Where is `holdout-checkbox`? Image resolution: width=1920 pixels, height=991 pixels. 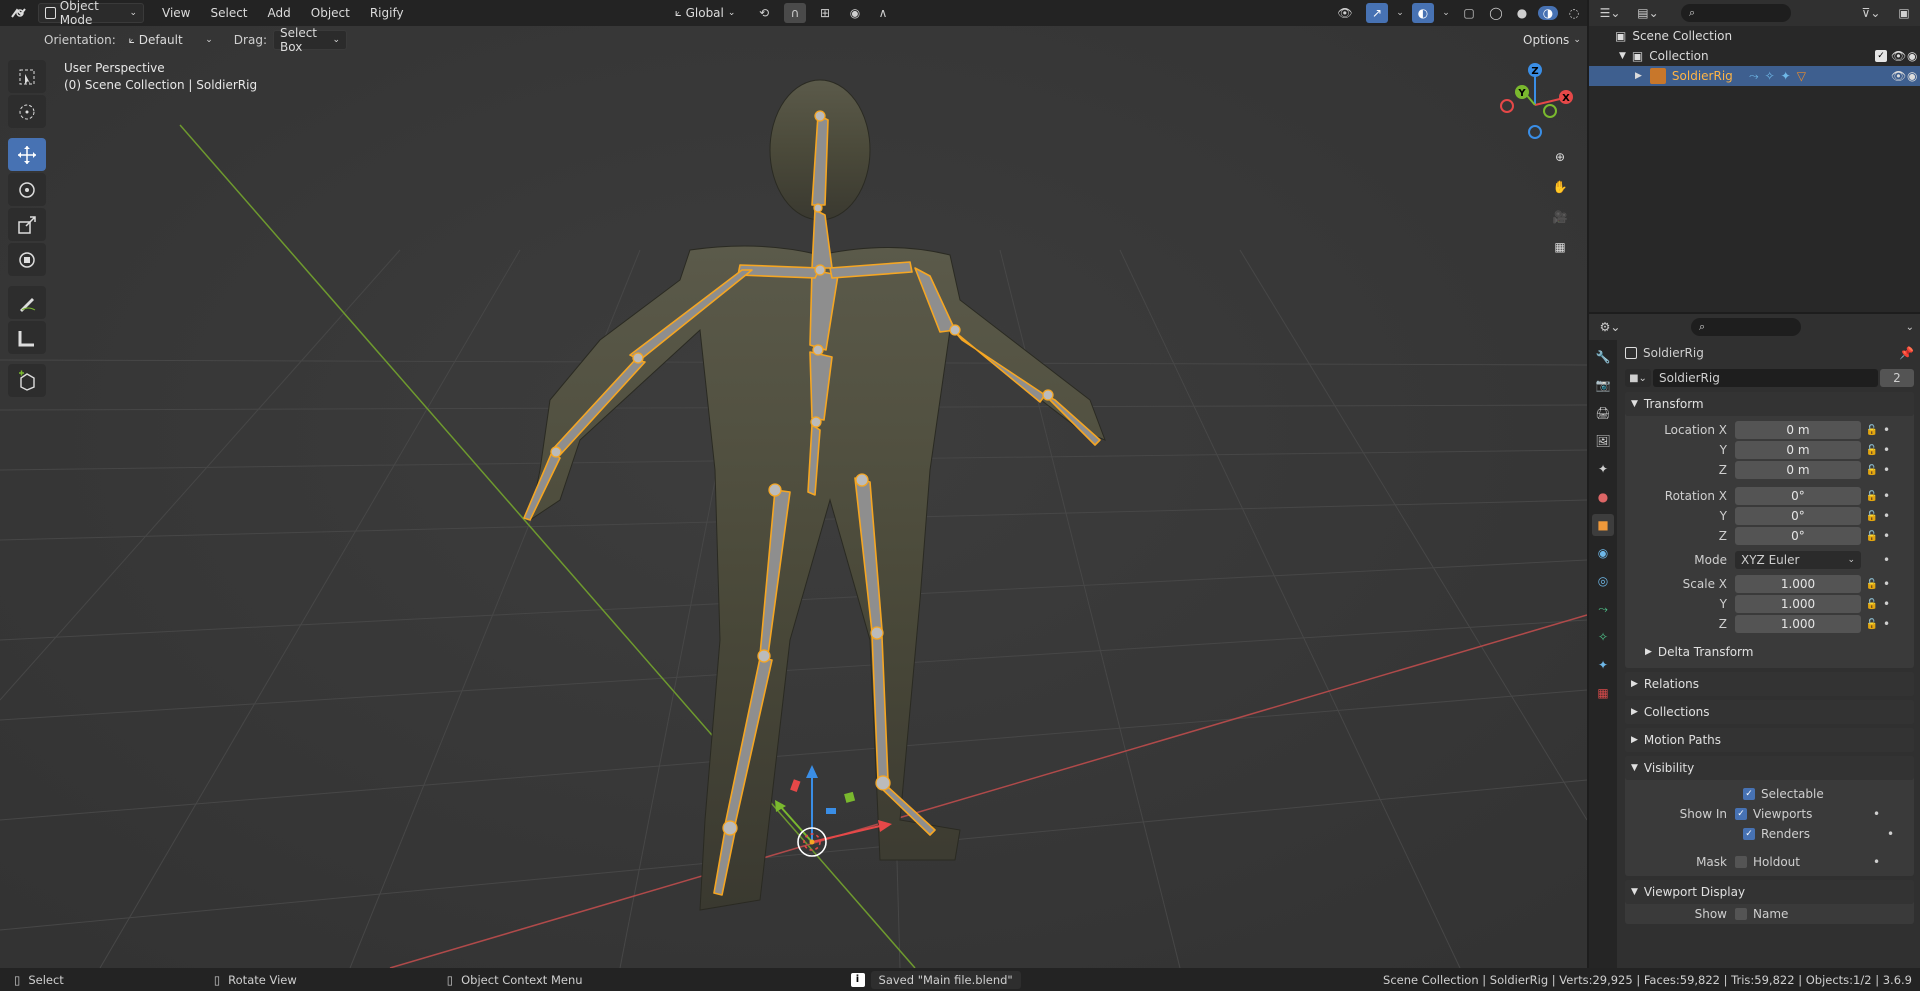
holdout-checkbox is located at coordinates (1741, 862).